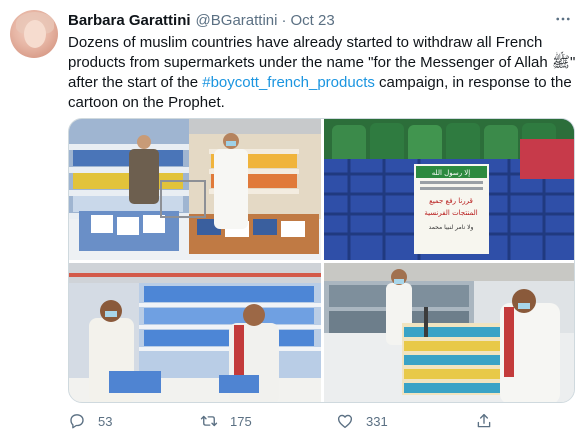  I want to click on sign-line-4: ولا نامر لنبيا محمد, so click(451, 227).